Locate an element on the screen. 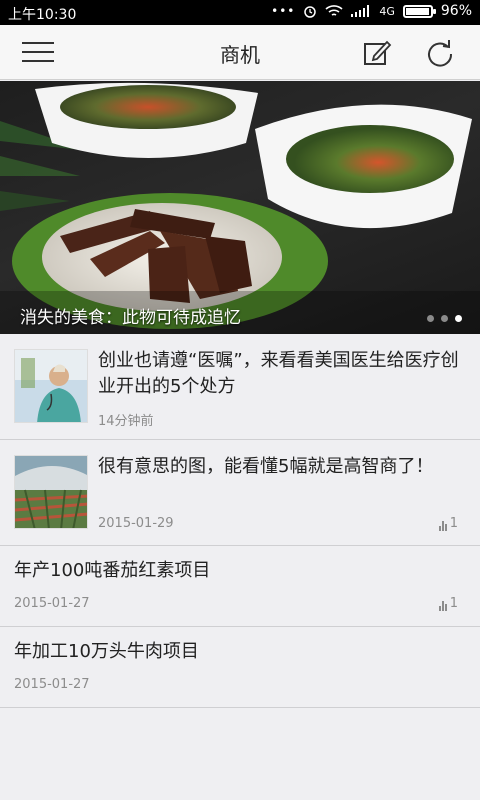 This screenshot has height=800, width=480. network-type: 4G is located at coordinates (387, 11).